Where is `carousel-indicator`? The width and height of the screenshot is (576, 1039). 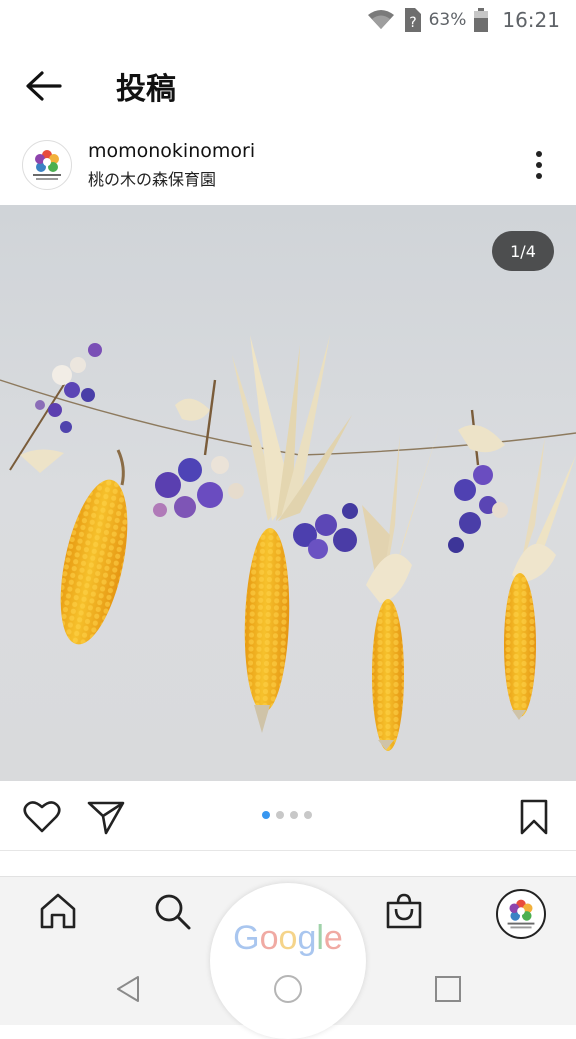 carousel-indicator is located at coordinates (287, 815).